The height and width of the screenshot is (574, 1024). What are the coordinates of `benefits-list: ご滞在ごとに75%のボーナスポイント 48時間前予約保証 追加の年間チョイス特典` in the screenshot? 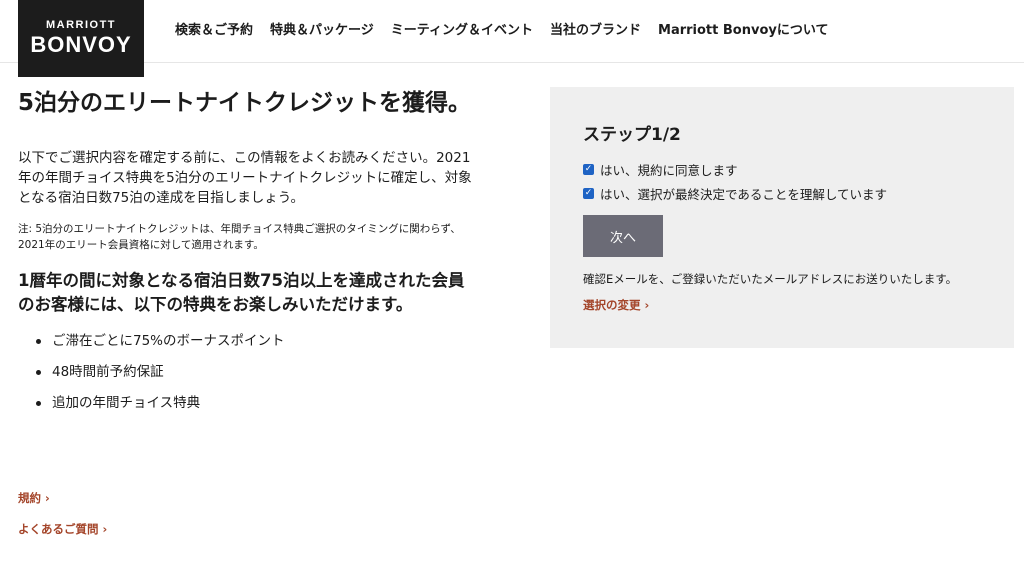 It's located at (249, 372).